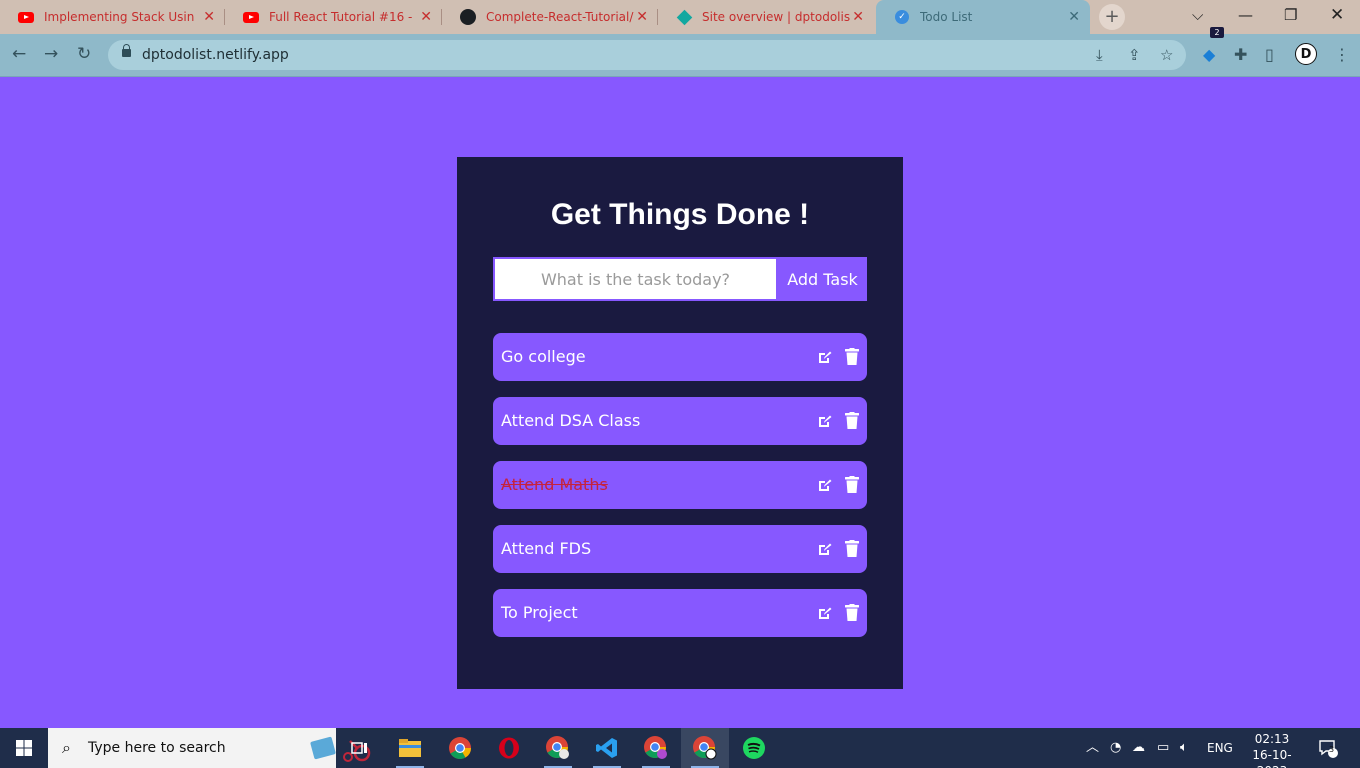  What do you see at coordinates (119, 17) in the screenshot?
I see `tab-title: Implementing Stack Using Array` at bounding box center [119, 17].